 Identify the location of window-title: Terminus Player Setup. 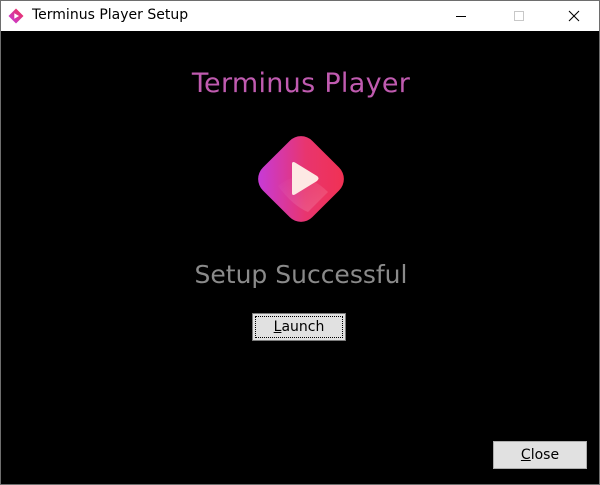
(110, 15).